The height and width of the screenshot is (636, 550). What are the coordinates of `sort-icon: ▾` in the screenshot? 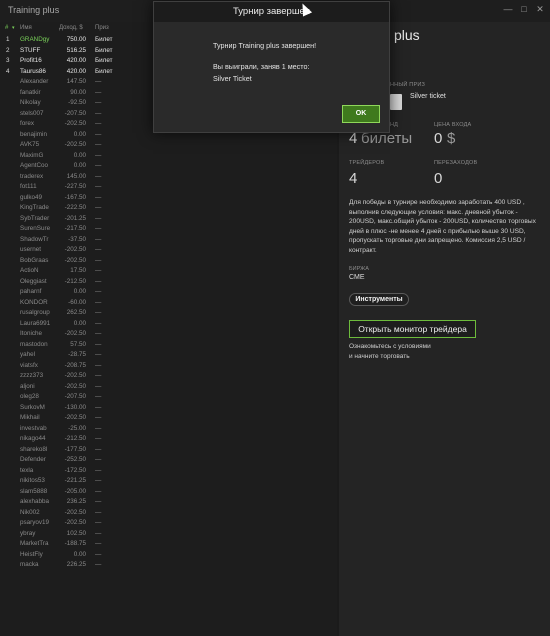 It's located at (13, 28).